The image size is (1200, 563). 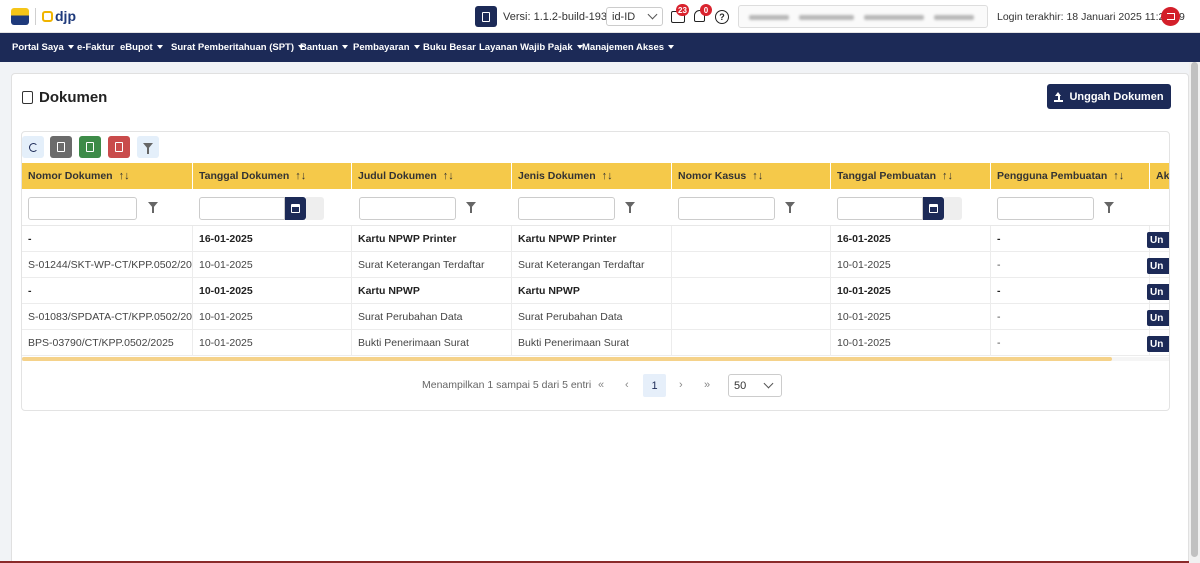 I want to click on cell-tanggal-pembuatan: 10-01-2025, so click(x=911, y=291).